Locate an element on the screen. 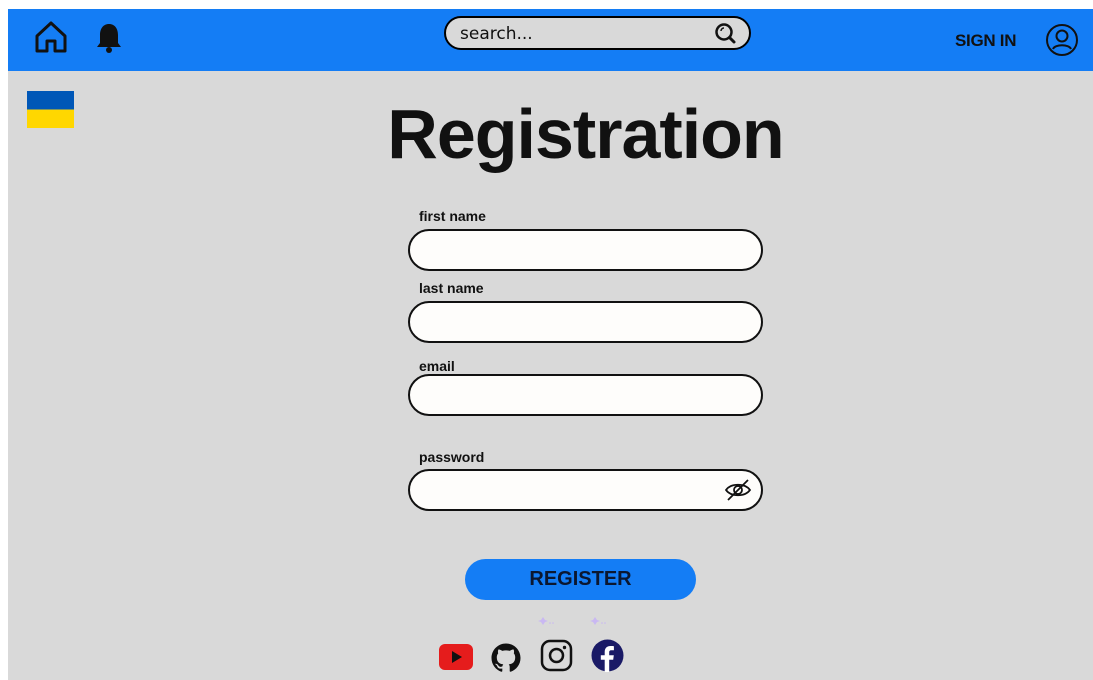 The image size is (1093, 680). bell-icon is located at coordinates (109, 38).